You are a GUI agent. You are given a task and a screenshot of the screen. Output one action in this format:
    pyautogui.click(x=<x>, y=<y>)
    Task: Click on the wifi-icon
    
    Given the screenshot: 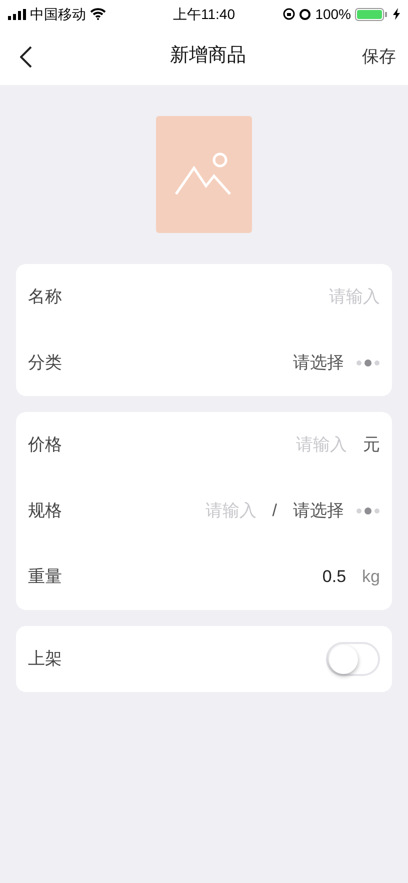 What is the action you would take?
    pyautogui.click(x=98, y=14)
    